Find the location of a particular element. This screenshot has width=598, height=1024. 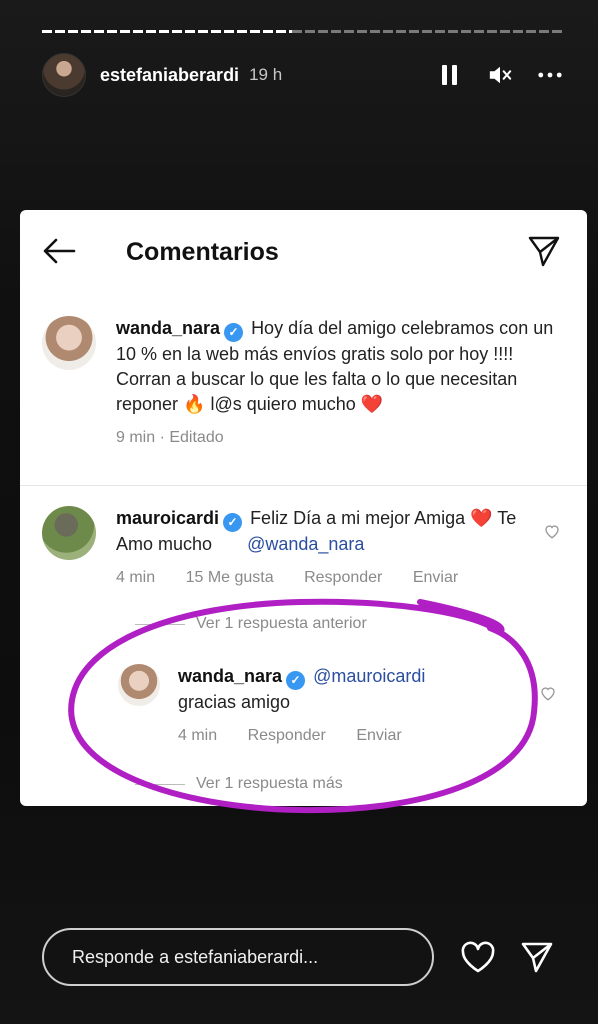

reply-time: 4 min is located at coordinates (198, 735).